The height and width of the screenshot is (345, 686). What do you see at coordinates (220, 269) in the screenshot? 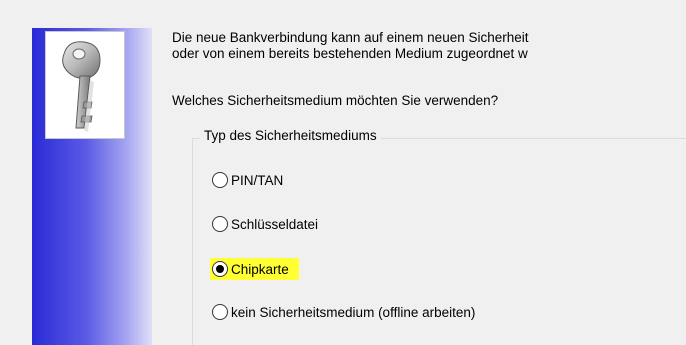
I see `radio-button-selected` at bounding box center [220, 269].